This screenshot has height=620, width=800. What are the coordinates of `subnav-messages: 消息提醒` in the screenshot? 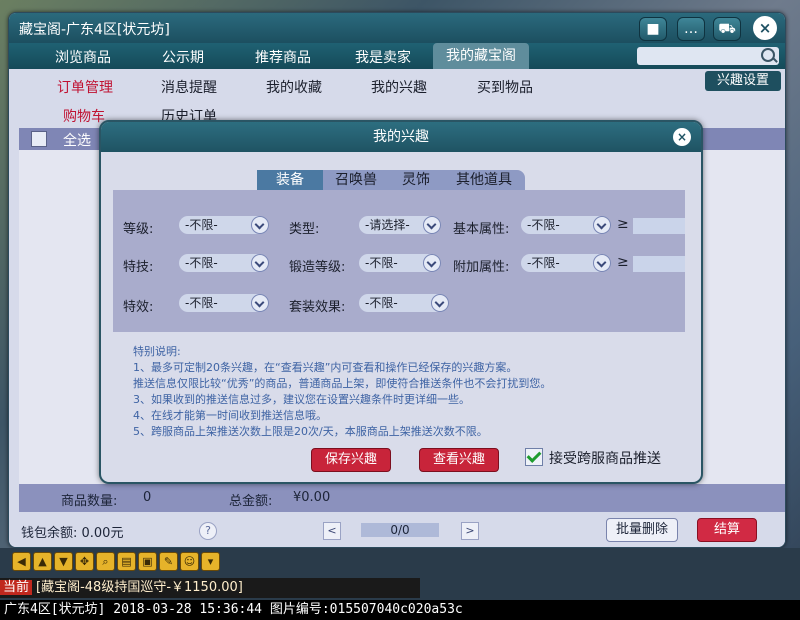 It's located at (189, 87).